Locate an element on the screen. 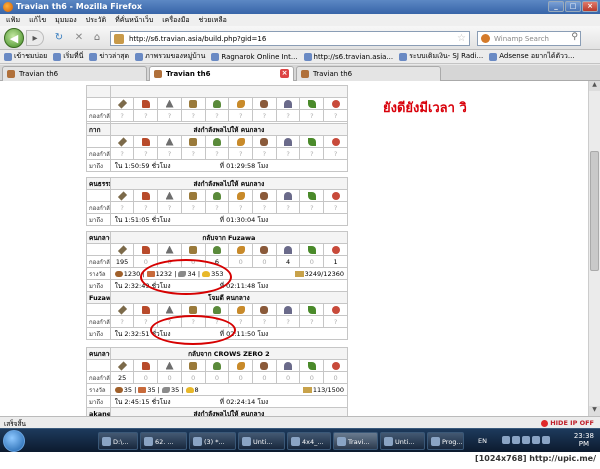 This screenshot has width=600, height=469. movement-origin: คนธรรมดา is located at coordinates (98, 183).